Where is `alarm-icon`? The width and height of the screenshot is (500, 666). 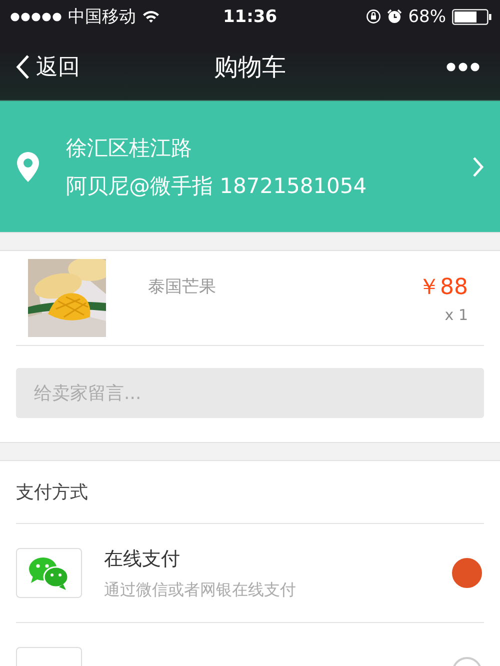 alarm-icon is located at coordinates (394, 16).